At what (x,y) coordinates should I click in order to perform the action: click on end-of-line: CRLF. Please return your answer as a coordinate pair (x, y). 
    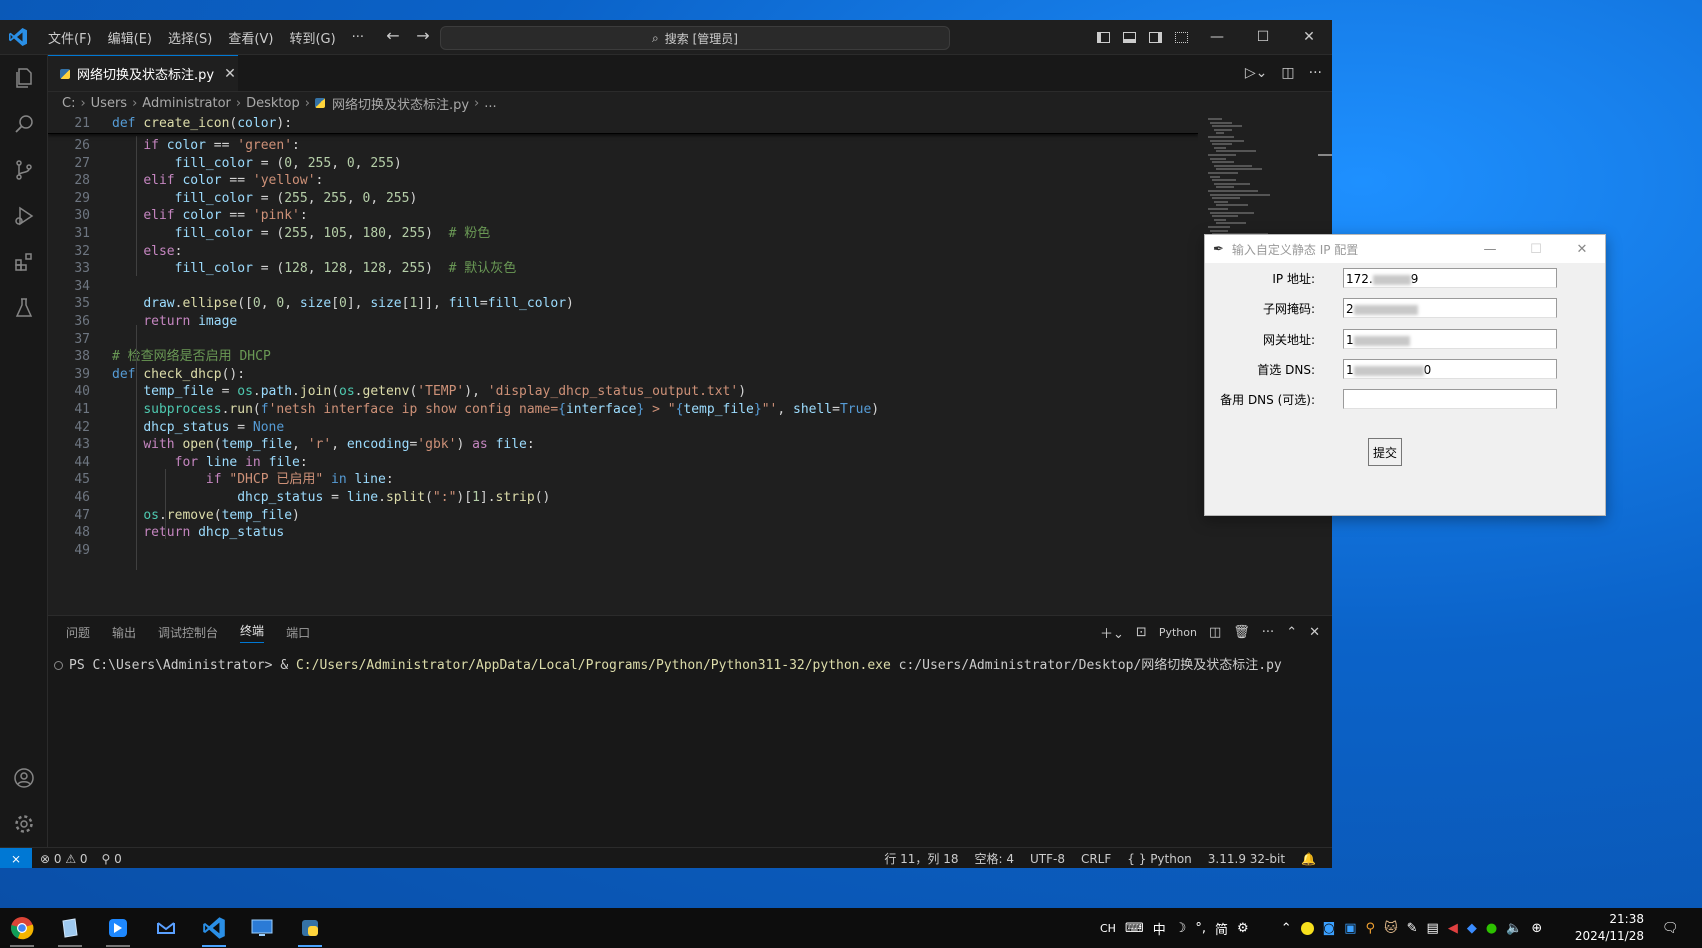
    Looking at the image, I should click on (1096, 859).